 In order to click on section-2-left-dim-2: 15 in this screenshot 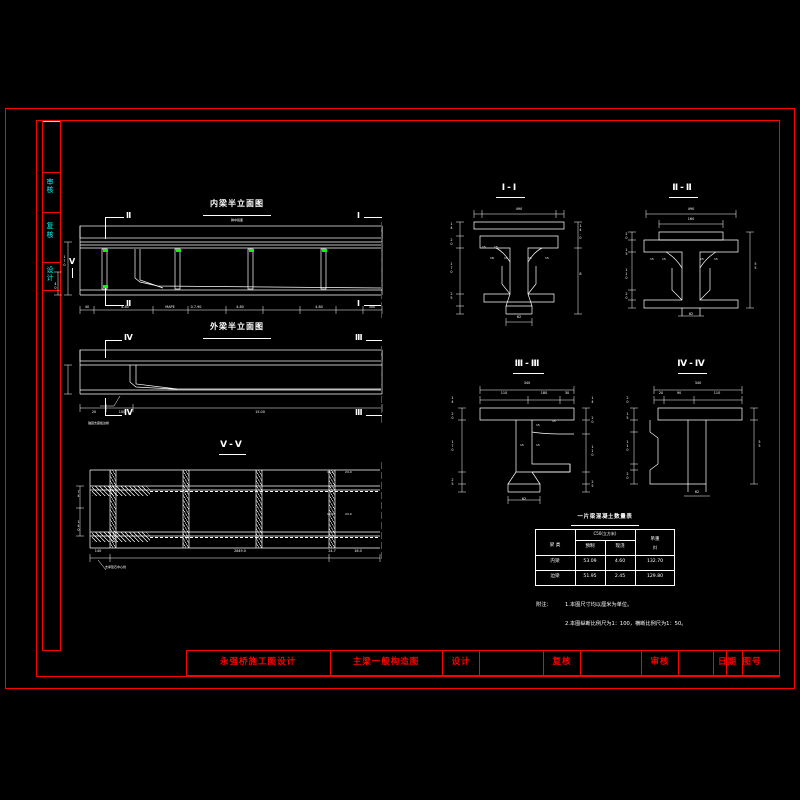, I will do `click(626, 252)`.